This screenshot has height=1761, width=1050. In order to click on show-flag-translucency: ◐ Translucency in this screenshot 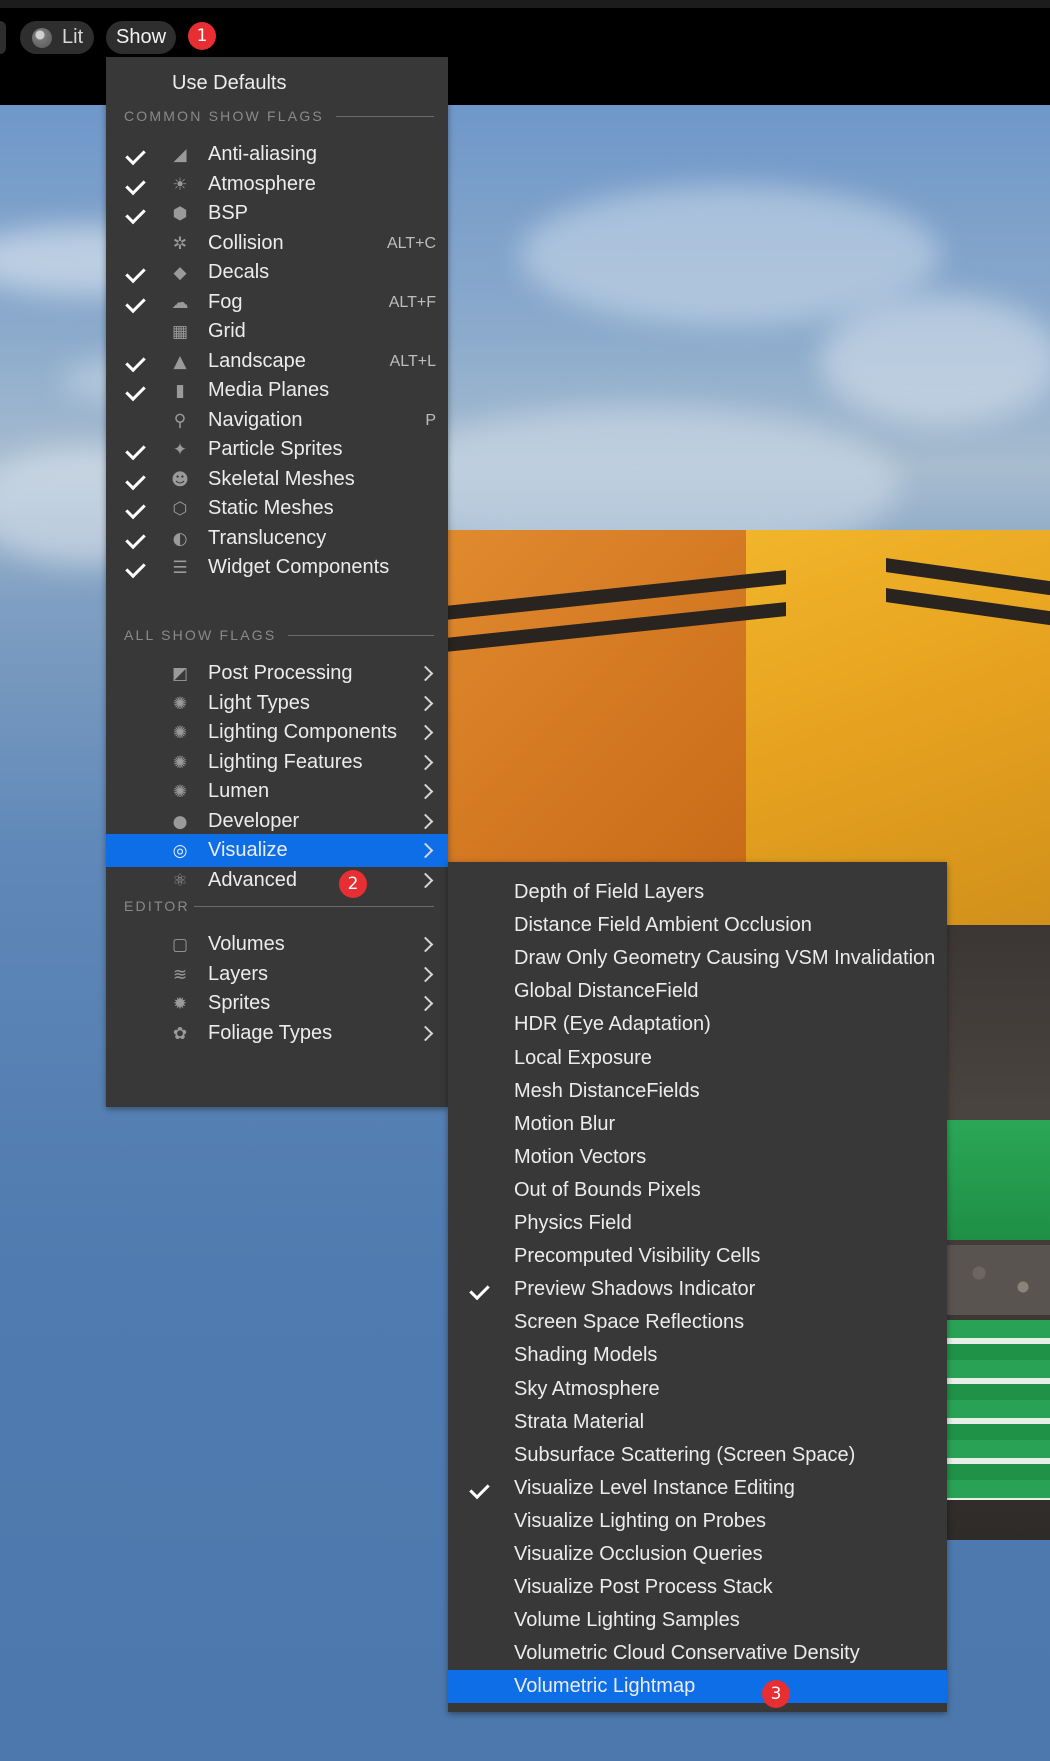, I will do `click(277, 538)`.